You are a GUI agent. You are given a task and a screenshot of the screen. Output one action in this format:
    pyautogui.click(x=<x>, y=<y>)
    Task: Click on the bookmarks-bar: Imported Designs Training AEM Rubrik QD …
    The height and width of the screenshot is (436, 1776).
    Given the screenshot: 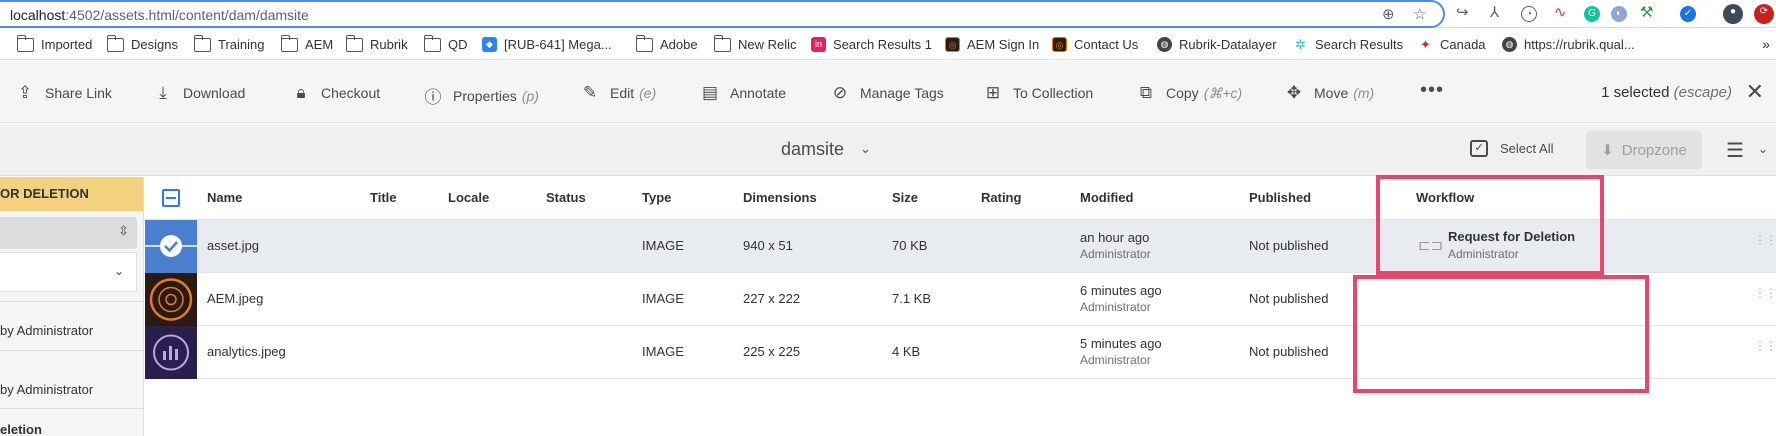 What is the action you would take?
    pyautogui.click(x=888, y=45)
    